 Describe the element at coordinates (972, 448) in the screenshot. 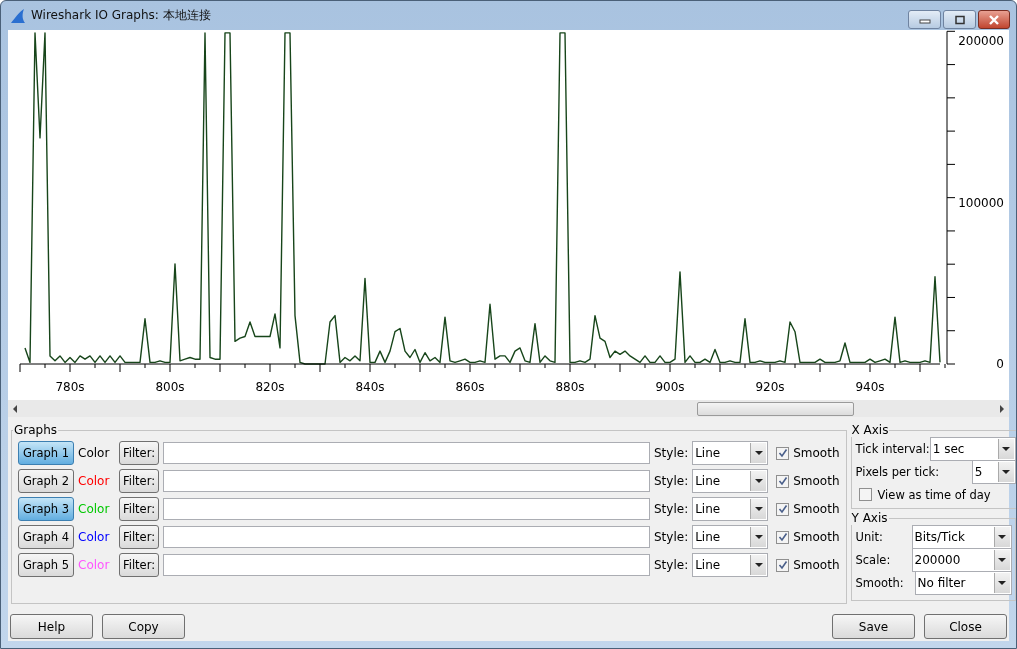

I see `tick-interval-dropdown: 1 sec` at that location.